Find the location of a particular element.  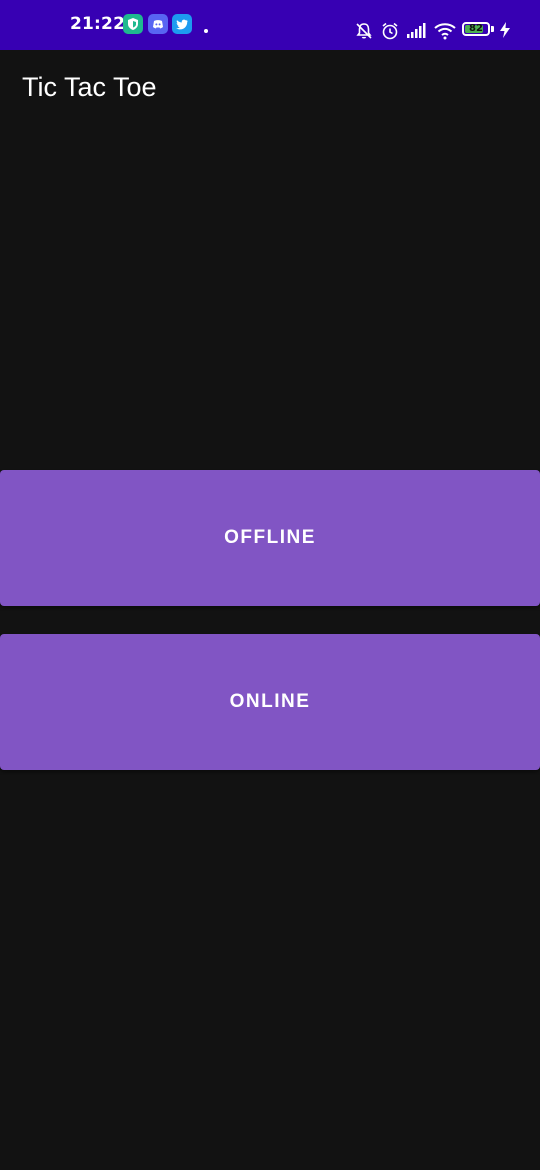

app-title: Tic Tac Toe is located at coordinates (89, 87).